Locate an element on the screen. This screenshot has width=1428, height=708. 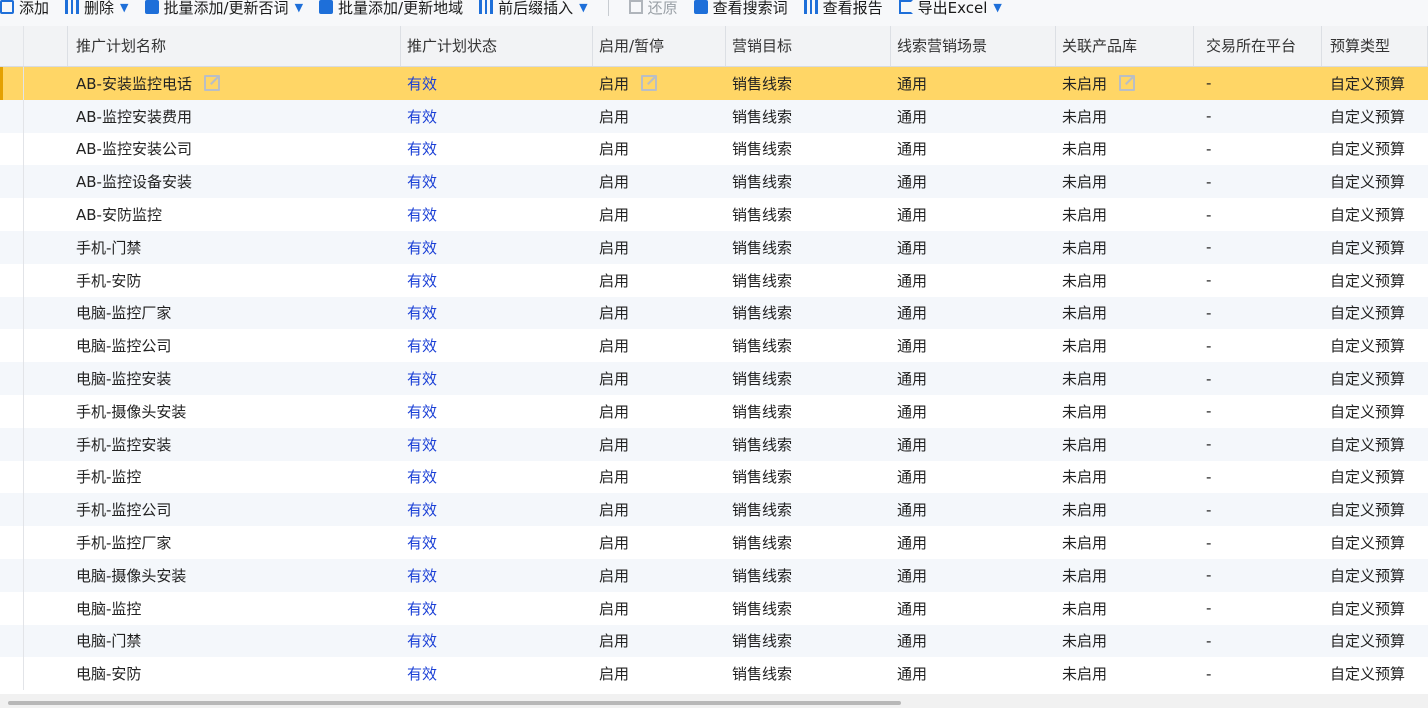
table-row: 手机-安防 有效 启用 销售线索 通用 未启用 - 自定义预算 is located at coordinates (714, 280).